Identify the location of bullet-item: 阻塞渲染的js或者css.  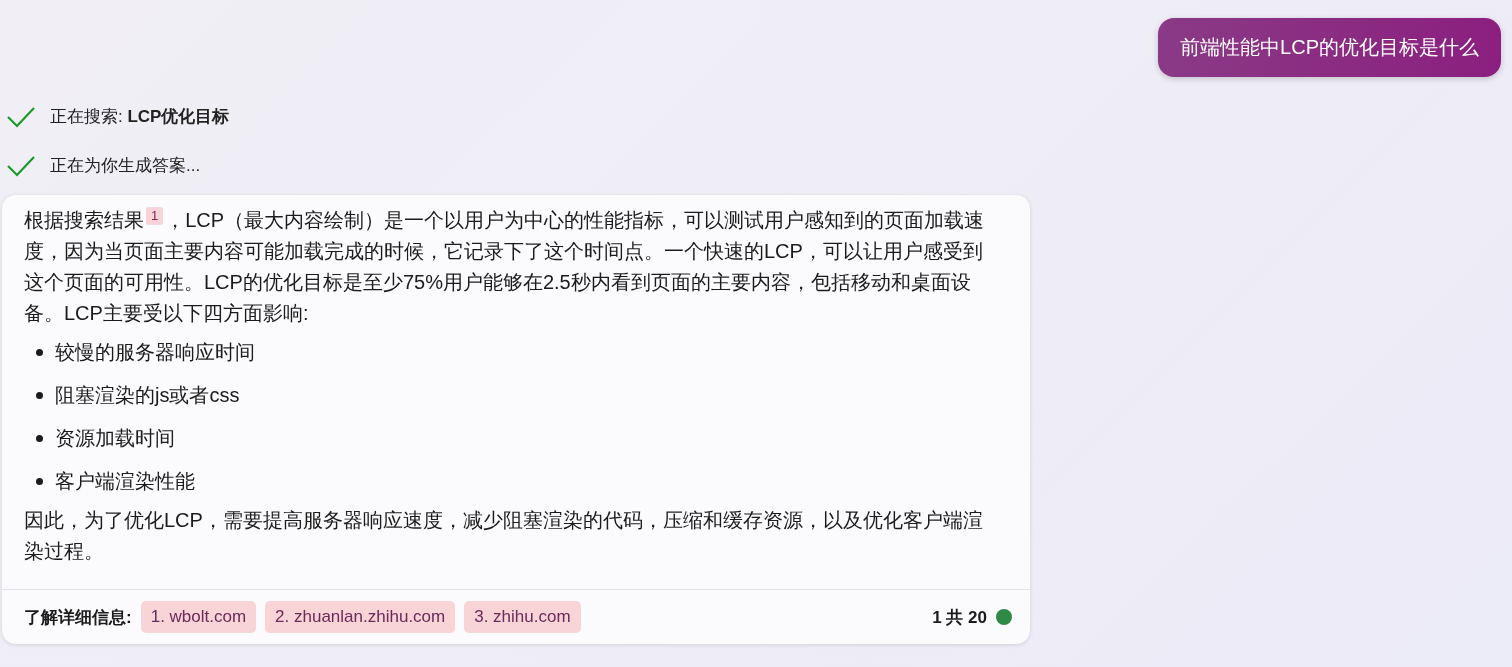
(147, 395).